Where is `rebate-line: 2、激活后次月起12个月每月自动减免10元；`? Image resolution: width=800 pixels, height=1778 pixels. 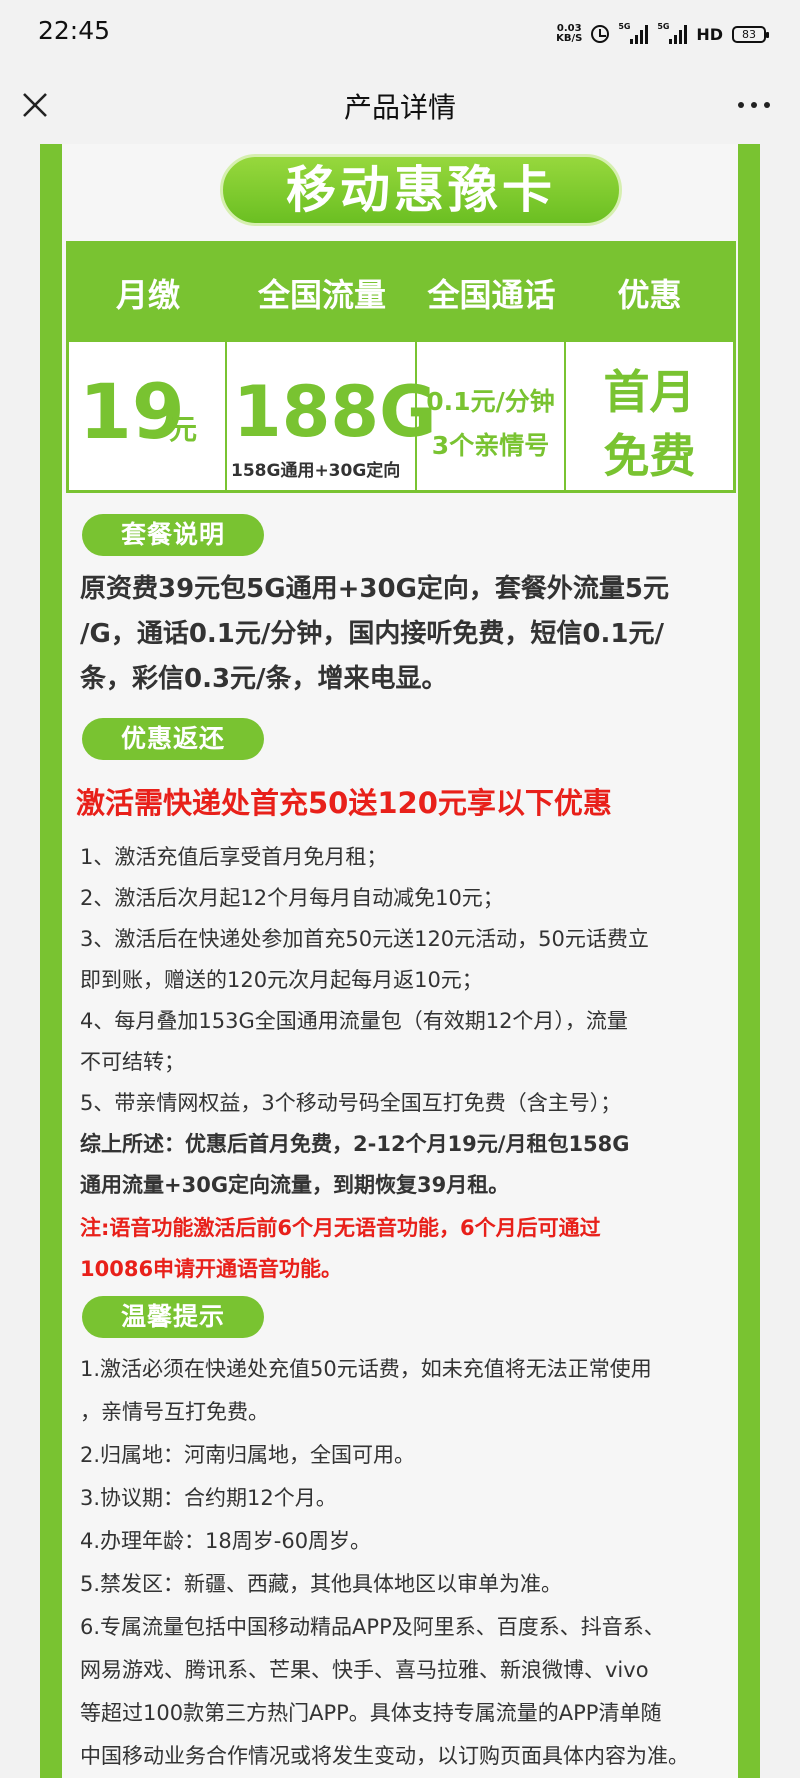 rebate-line: 2、激活后次月起12个月每月自动减免10元； is located at coordinates (292, 898).